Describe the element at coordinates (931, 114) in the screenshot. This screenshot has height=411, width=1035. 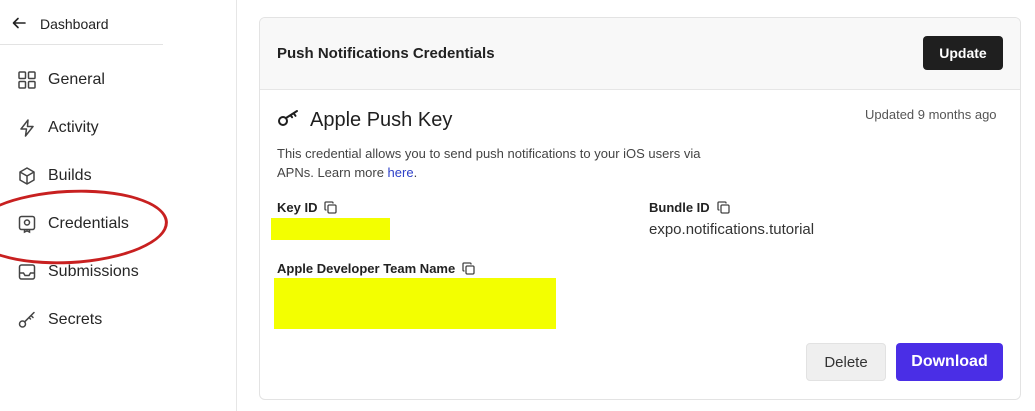
I see `updated-timestamp: Updated 9 months ago` at that location.